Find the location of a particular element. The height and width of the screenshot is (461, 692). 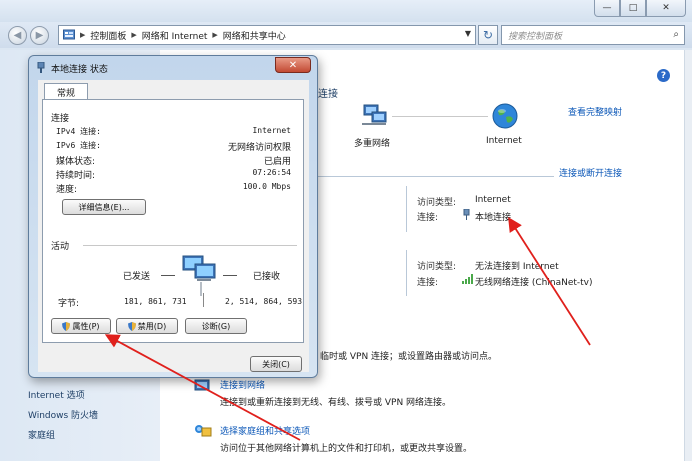

connect-to-network-link: 连接到网络 is located at coordinates (242, 384).